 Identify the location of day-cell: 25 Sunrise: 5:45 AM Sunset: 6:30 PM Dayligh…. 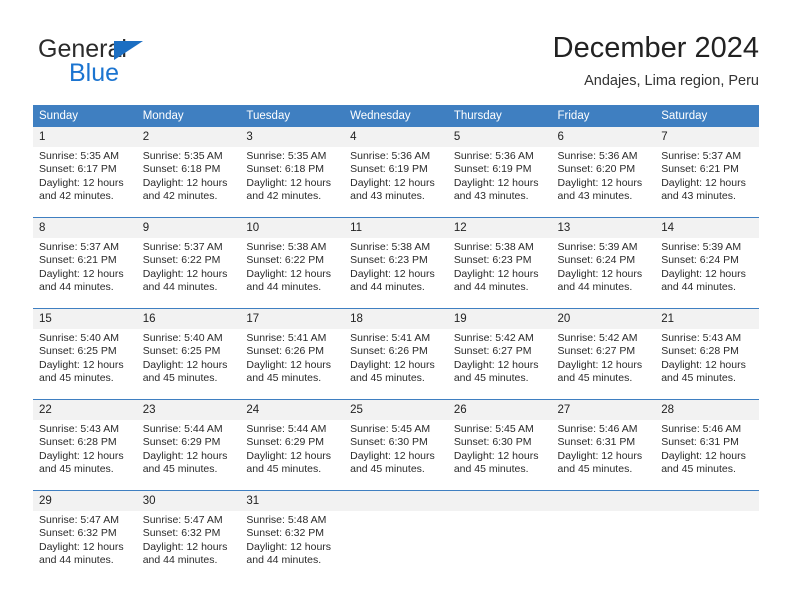
(396, 445).